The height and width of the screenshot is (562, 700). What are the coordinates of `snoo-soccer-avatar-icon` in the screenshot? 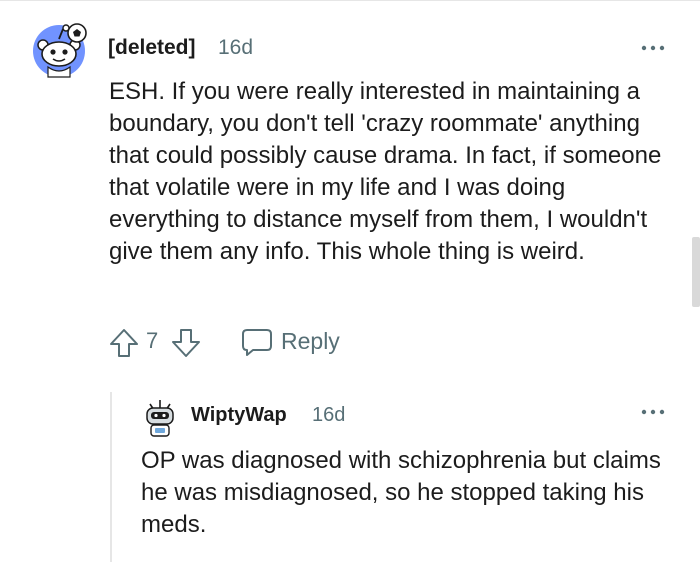 It's located at (59, 50).